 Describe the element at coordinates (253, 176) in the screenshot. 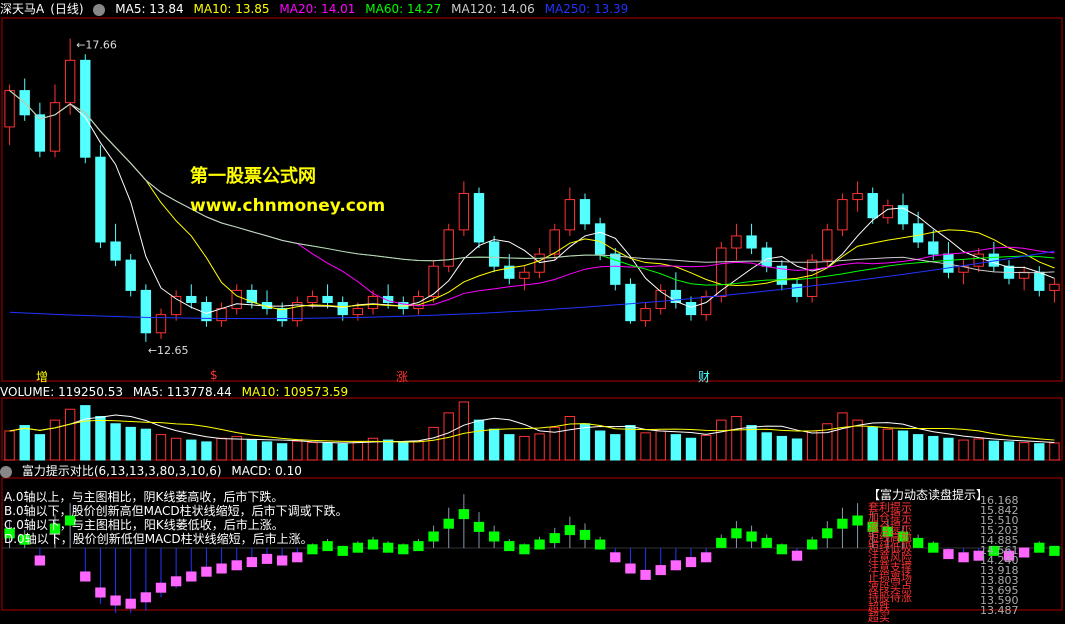

I see `watermark-title: 第一股票公式网` at that location.